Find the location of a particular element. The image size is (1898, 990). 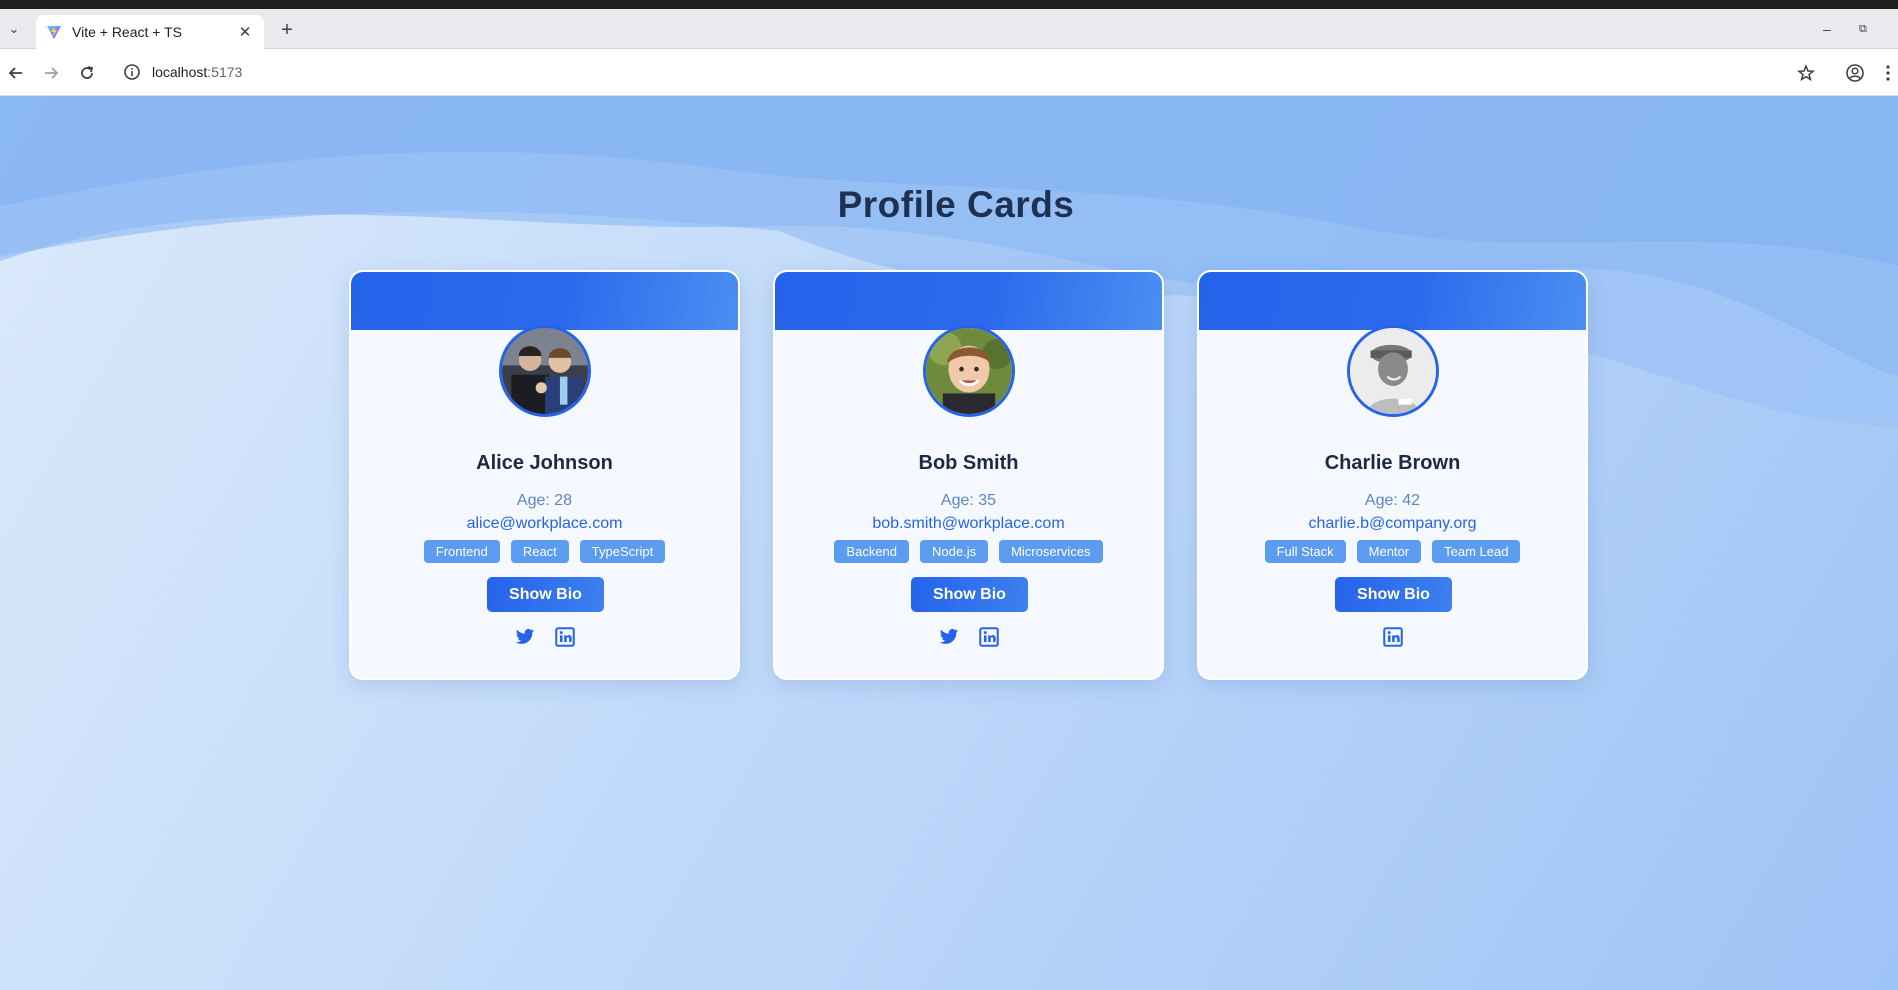

forward-button is located at coordinates (51, 73).